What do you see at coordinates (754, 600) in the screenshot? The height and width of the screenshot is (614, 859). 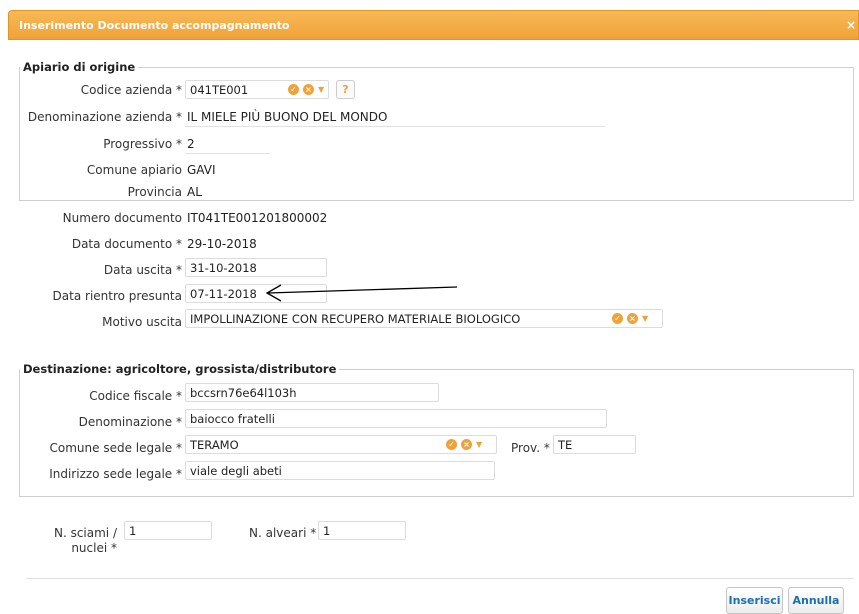 I see `inserisci-button: Inserisci` at bounding box center [754, 600].